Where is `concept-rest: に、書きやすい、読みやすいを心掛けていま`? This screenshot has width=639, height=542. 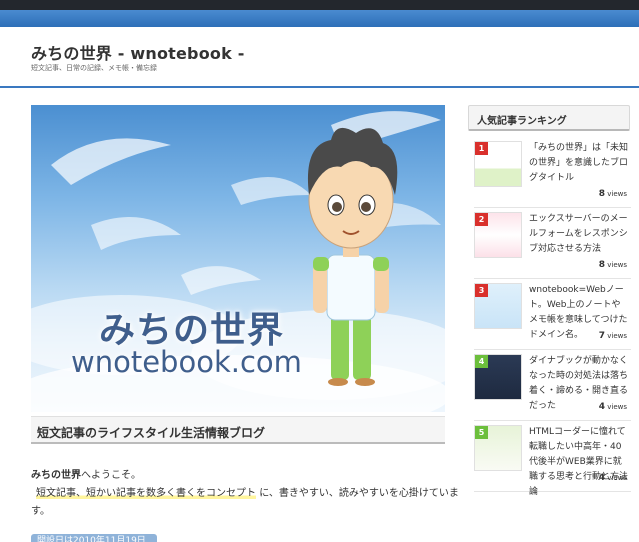
concept-rest: に、書きやすい、読みやすいを心掛けていま is located at coordinates (359, 493).